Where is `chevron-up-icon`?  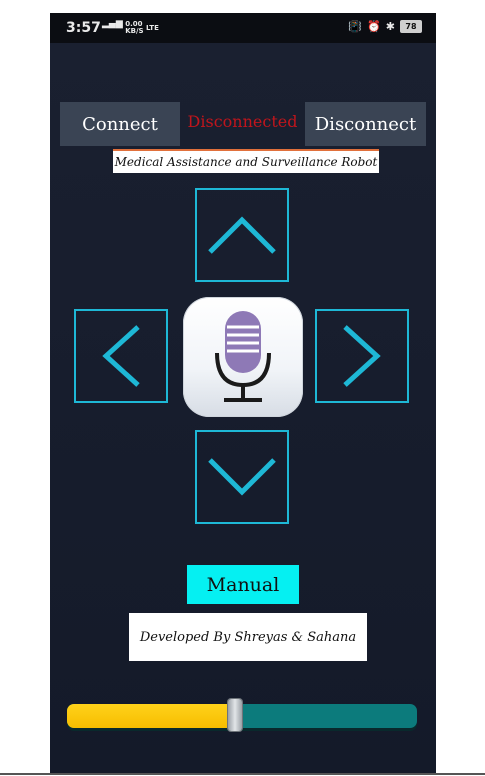
chevron-up-icon is located at coordinates (242, 235).